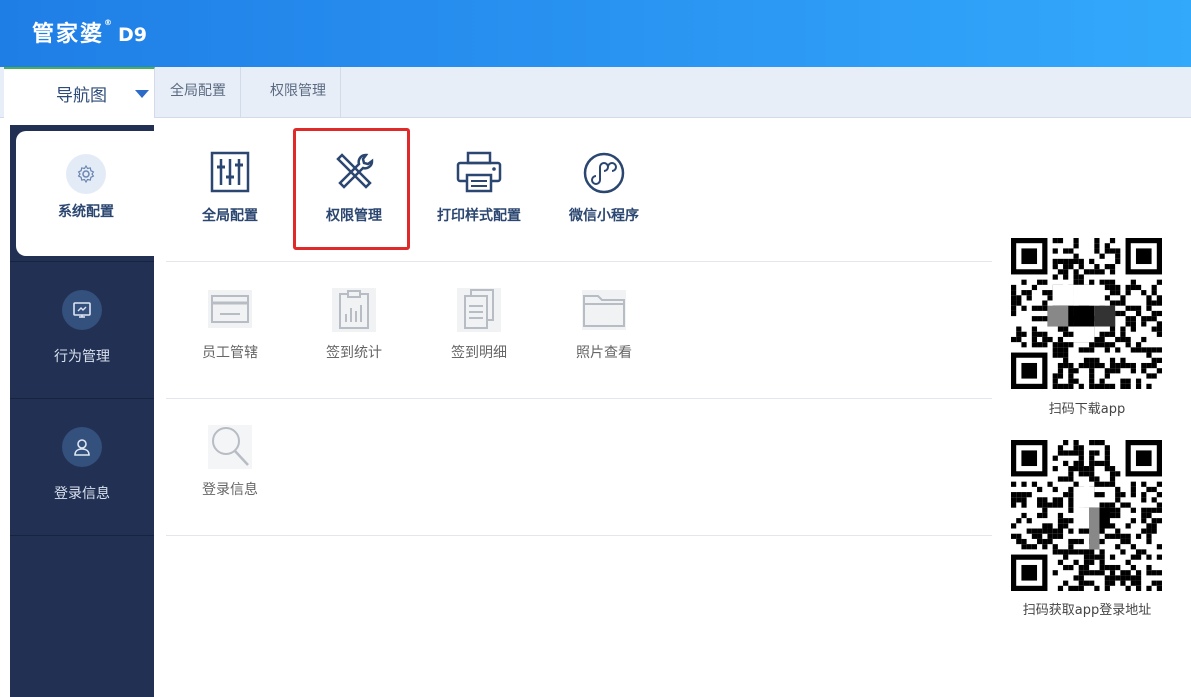  I want to click on logo-reg-mark: ®, so click(109, 22).